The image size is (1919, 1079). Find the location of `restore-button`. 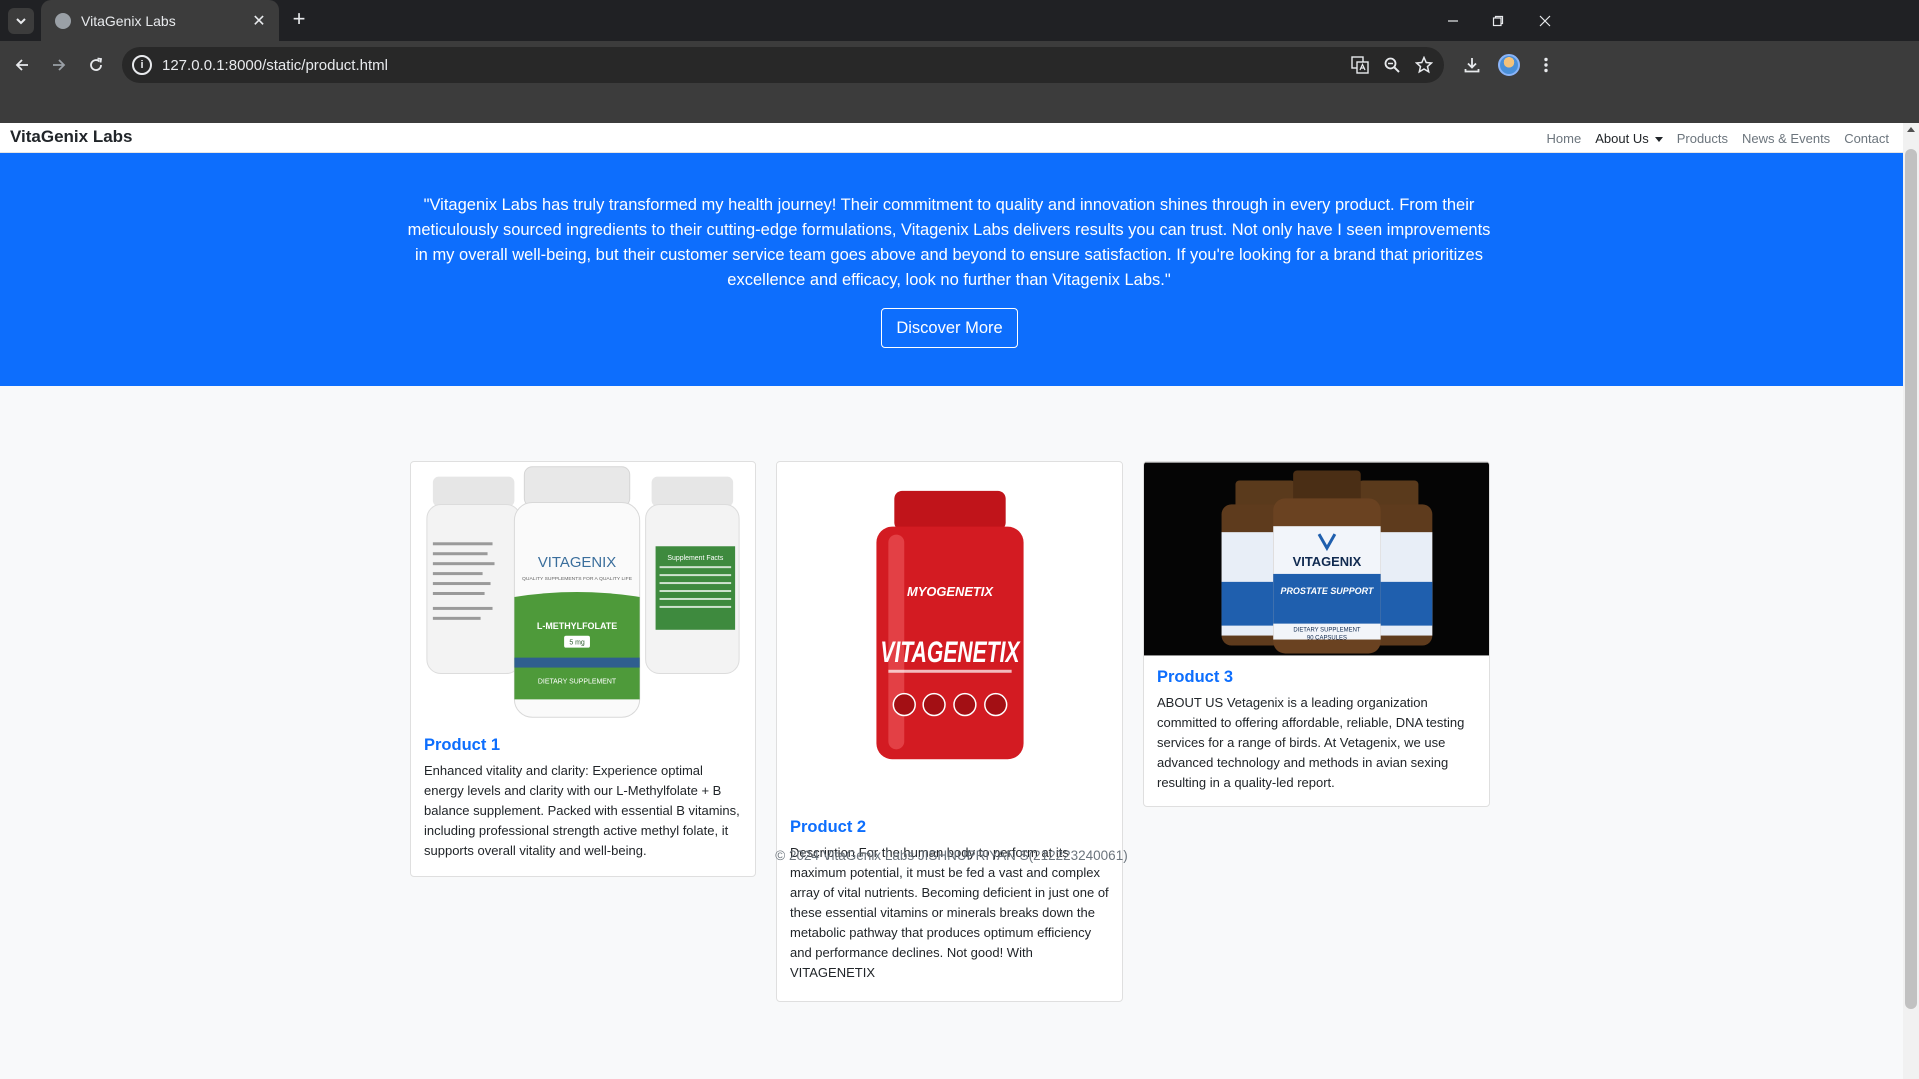

restore-button is located at coordinates (1498, 20).